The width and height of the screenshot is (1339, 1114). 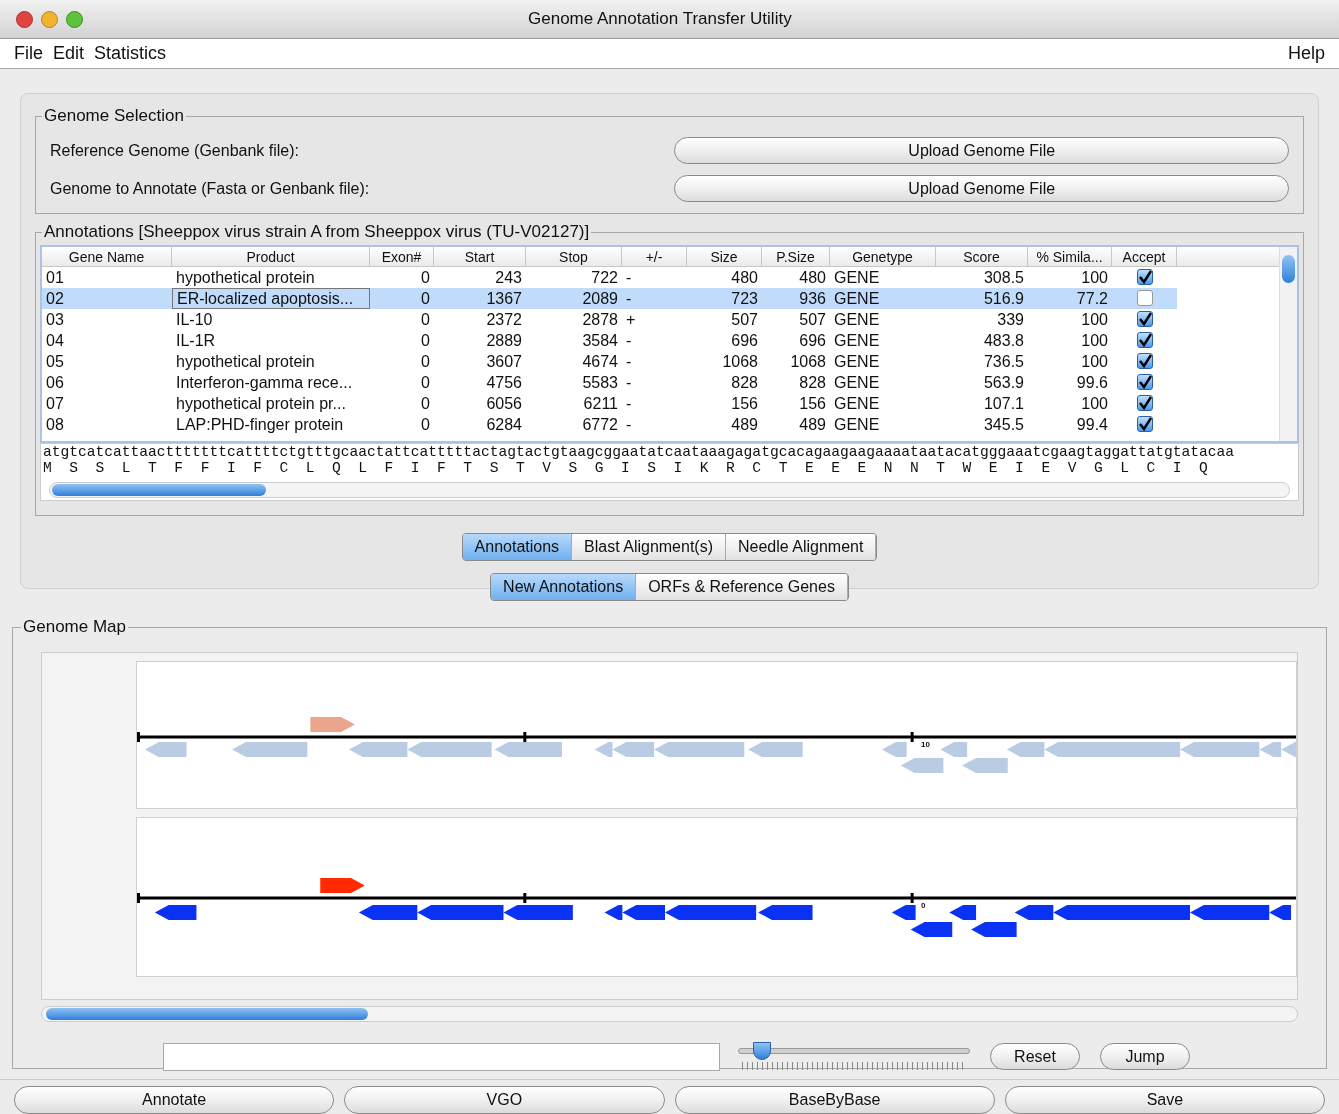 What do you see at coordinates (441, 1057) in the screenshot?
I see `jump-field` at bounding box center [441, 1057].